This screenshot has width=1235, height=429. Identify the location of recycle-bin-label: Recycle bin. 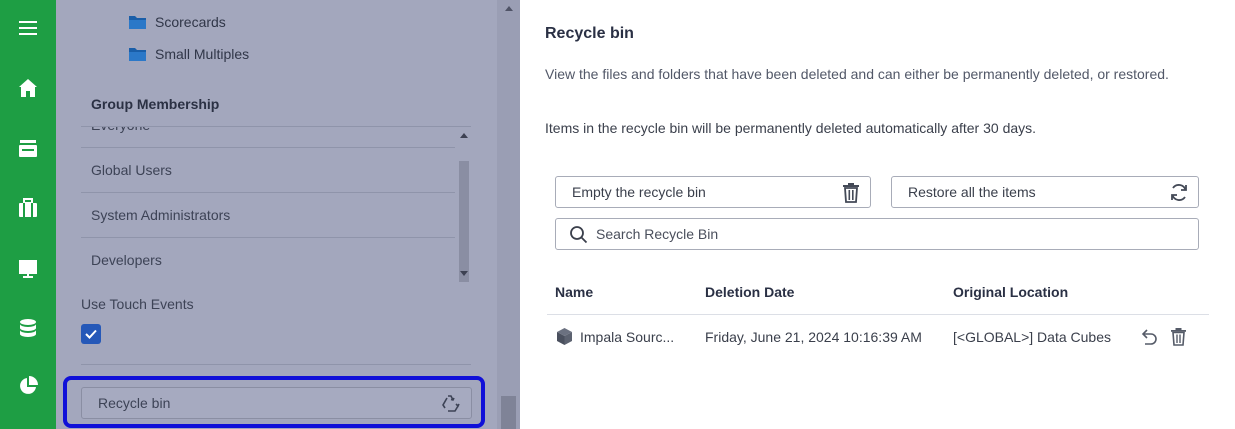
(134, 403).